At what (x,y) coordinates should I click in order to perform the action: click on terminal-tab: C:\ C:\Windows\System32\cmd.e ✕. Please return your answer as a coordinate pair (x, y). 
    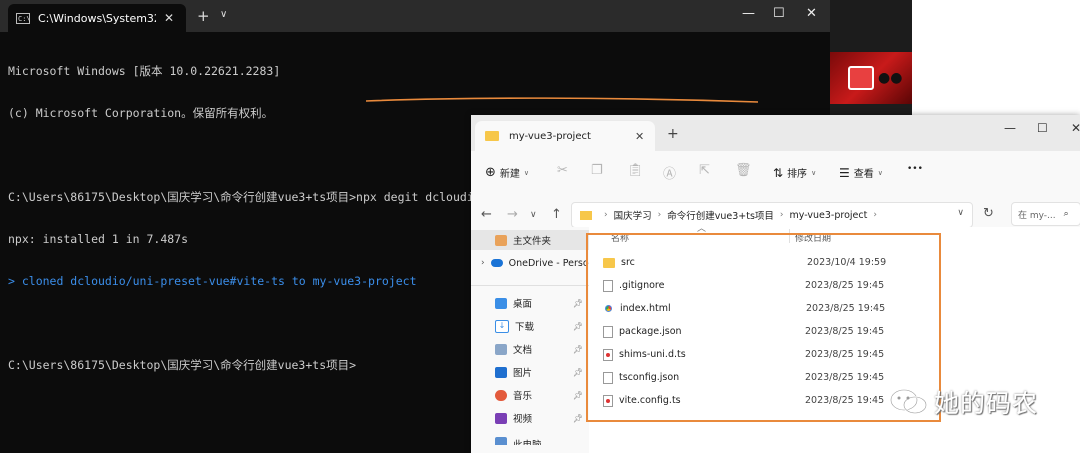
    Looking at the image, I should click on (97, 18).